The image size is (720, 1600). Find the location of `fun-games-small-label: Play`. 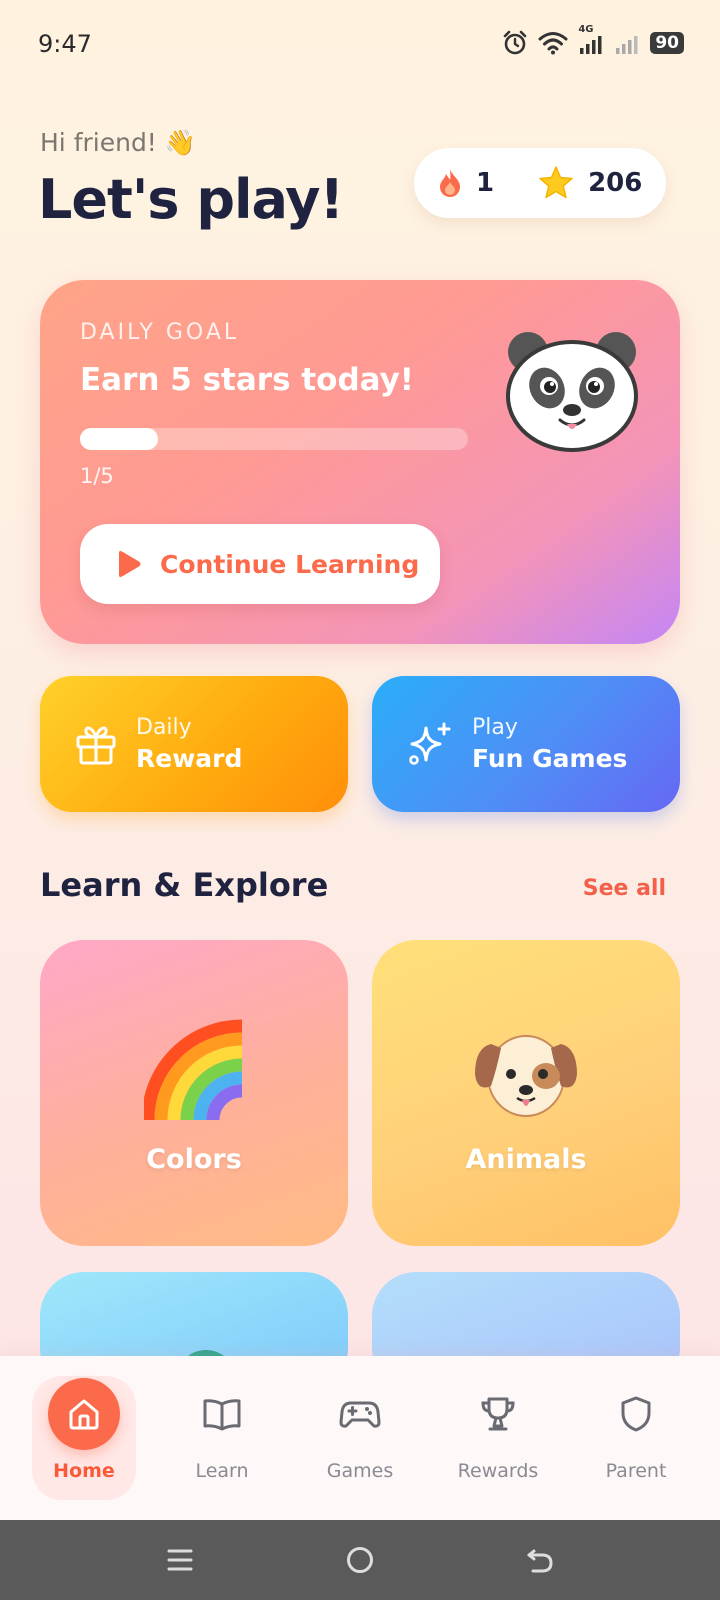

fun-games-small-label: Play is located at coordinates (495, 727).